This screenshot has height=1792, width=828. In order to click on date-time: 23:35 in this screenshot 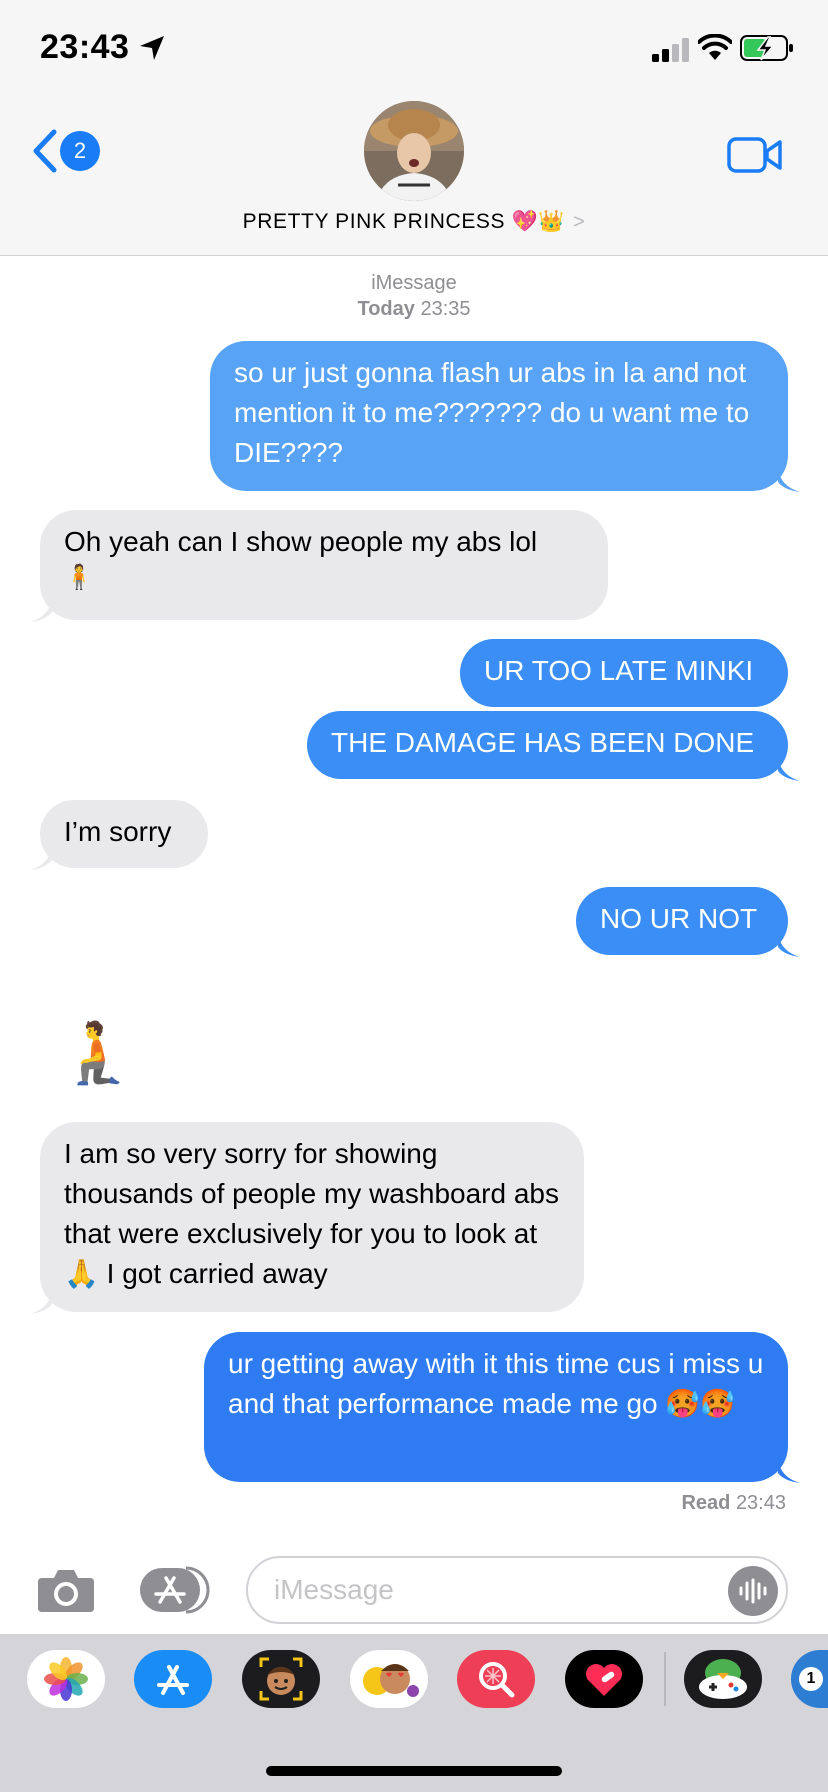, I will do `click(445, 309)`.